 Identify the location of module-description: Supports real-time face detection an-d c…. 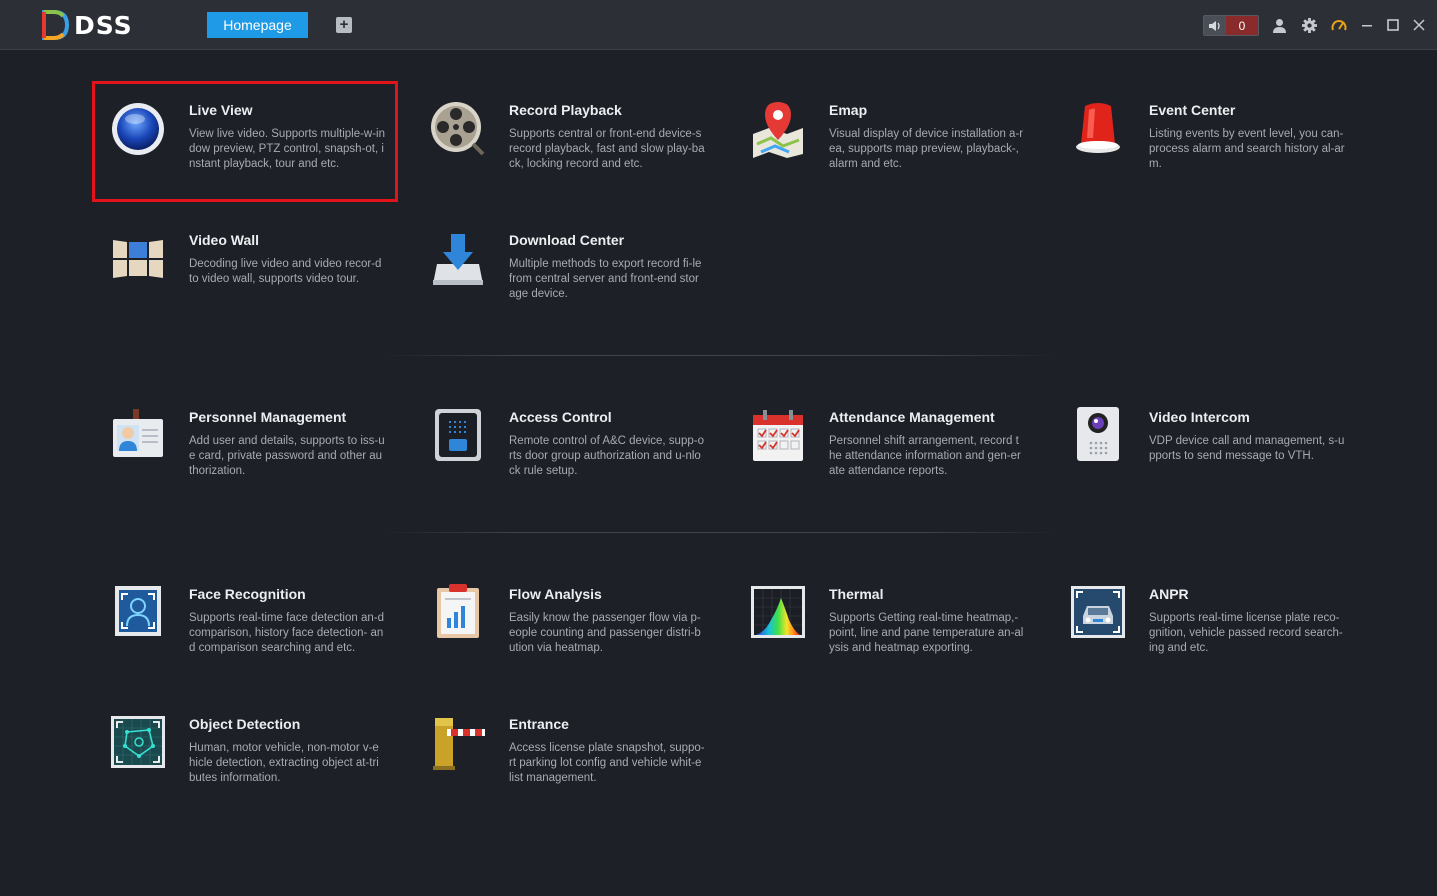
(286, 633).